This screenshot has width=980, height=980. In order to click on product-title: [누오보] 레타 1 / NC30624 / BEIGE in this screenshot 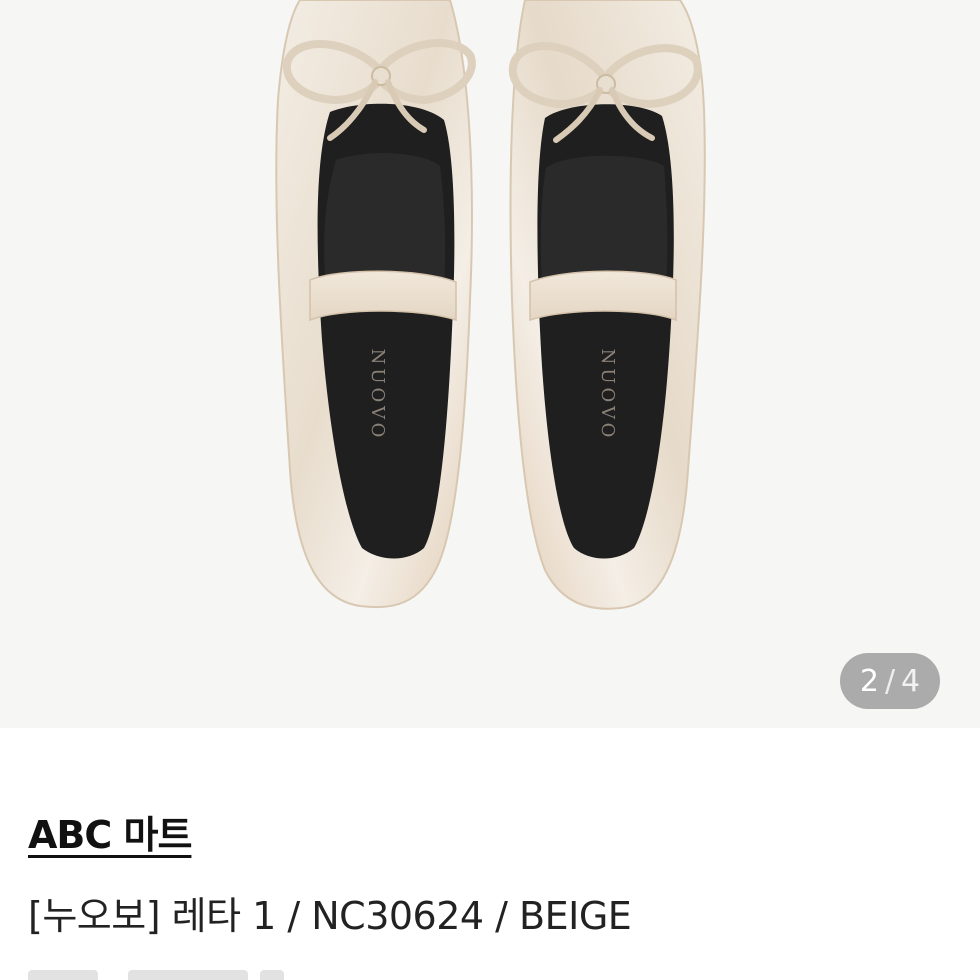, I will do `click(330, 916)`.